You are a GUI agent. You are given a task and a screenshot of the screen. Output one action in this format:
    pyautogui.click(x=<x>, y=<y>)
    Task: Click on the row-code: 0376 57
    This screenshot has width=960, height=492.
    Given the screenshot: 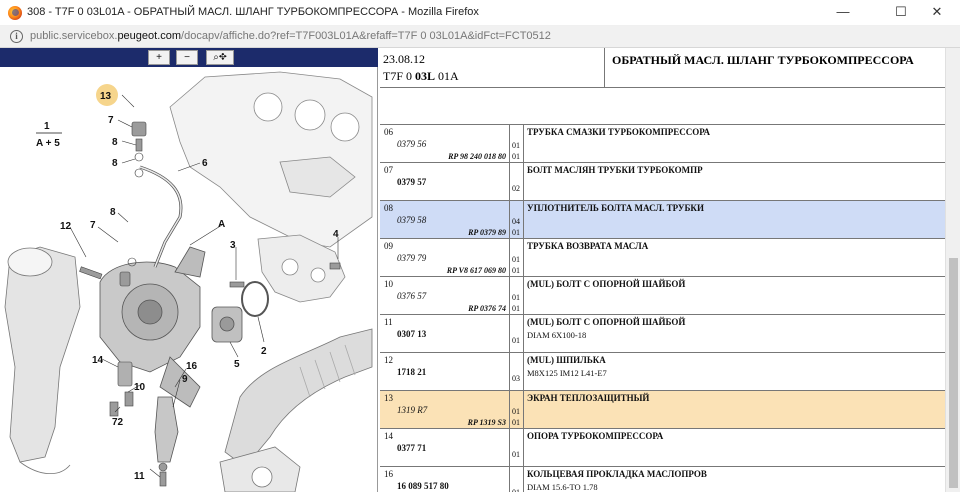 What is the action you would take?
    pyautogui.click(x=412, y=296)
    